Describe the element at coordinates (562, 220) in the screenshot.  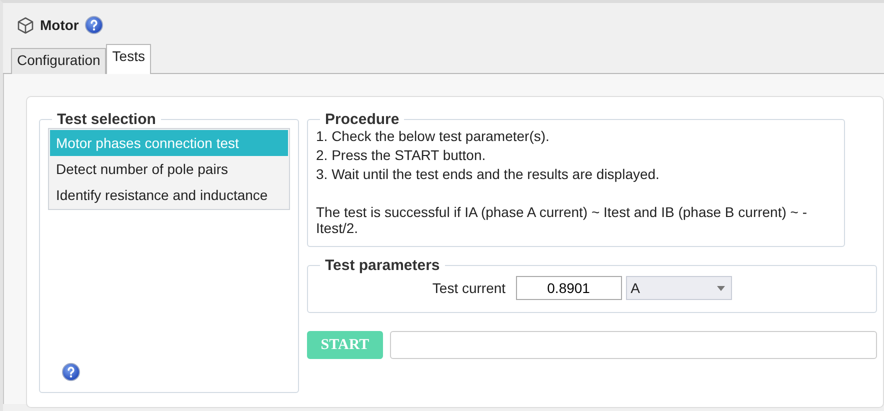
I see `procedure-note: The test is successful if IA (phase A current) ~ Itest and IB (phase B current) ~ -Itest/2.` at that location.